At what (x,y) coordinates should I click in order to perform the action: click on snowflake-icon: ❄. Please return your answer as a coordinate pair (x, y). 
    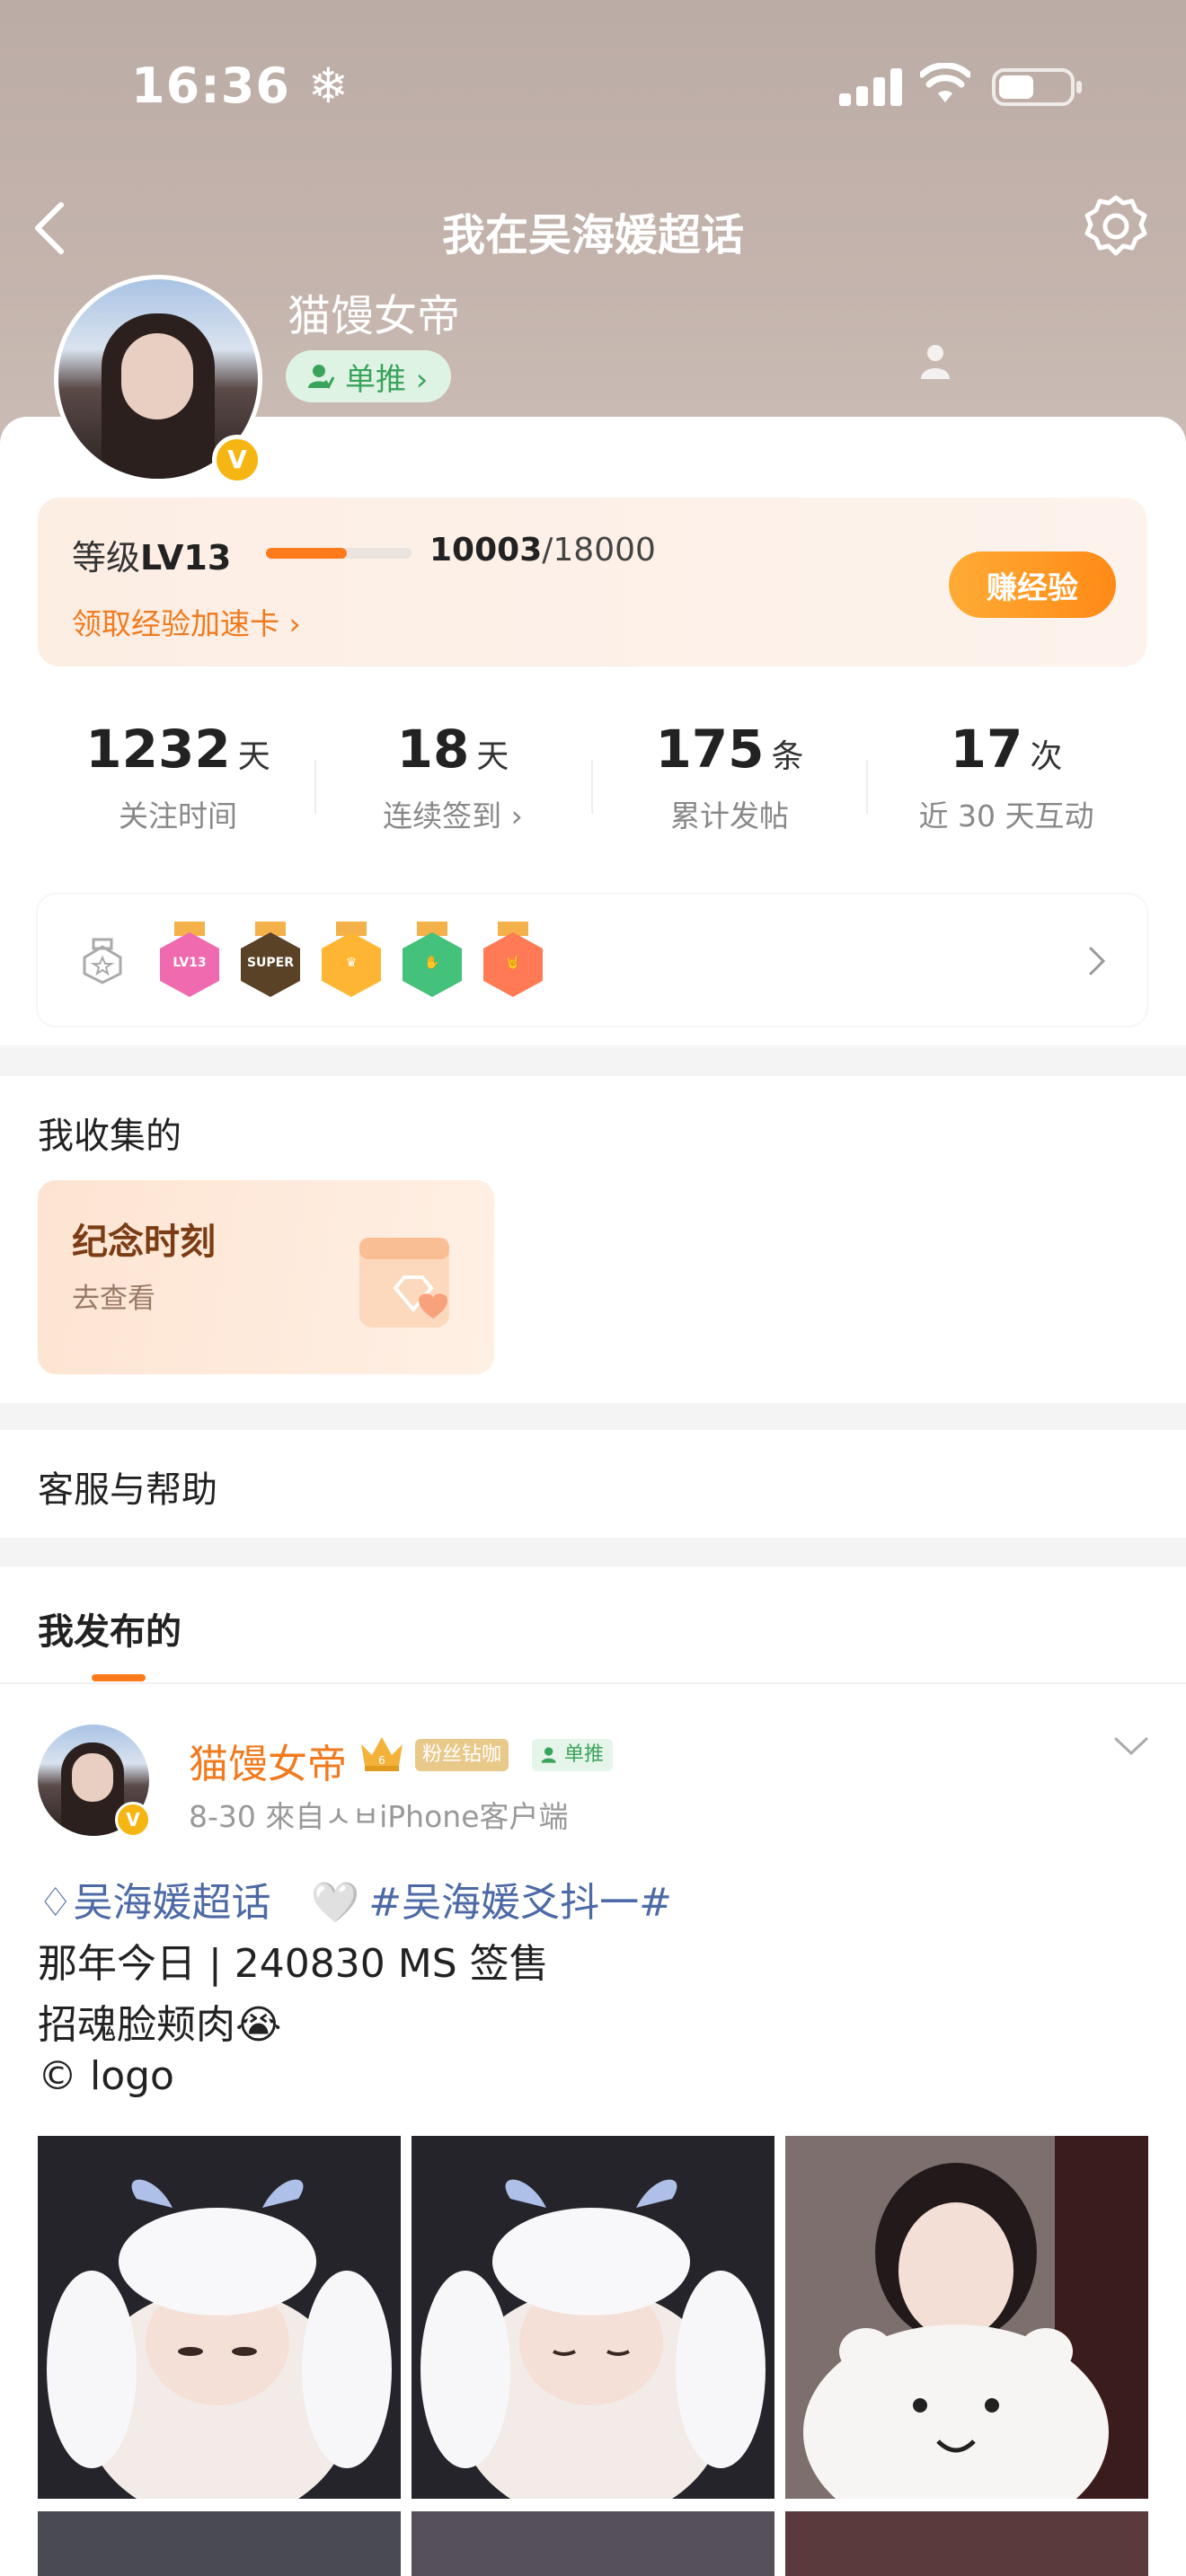
    Looking at the image, I should click on (328, 85).